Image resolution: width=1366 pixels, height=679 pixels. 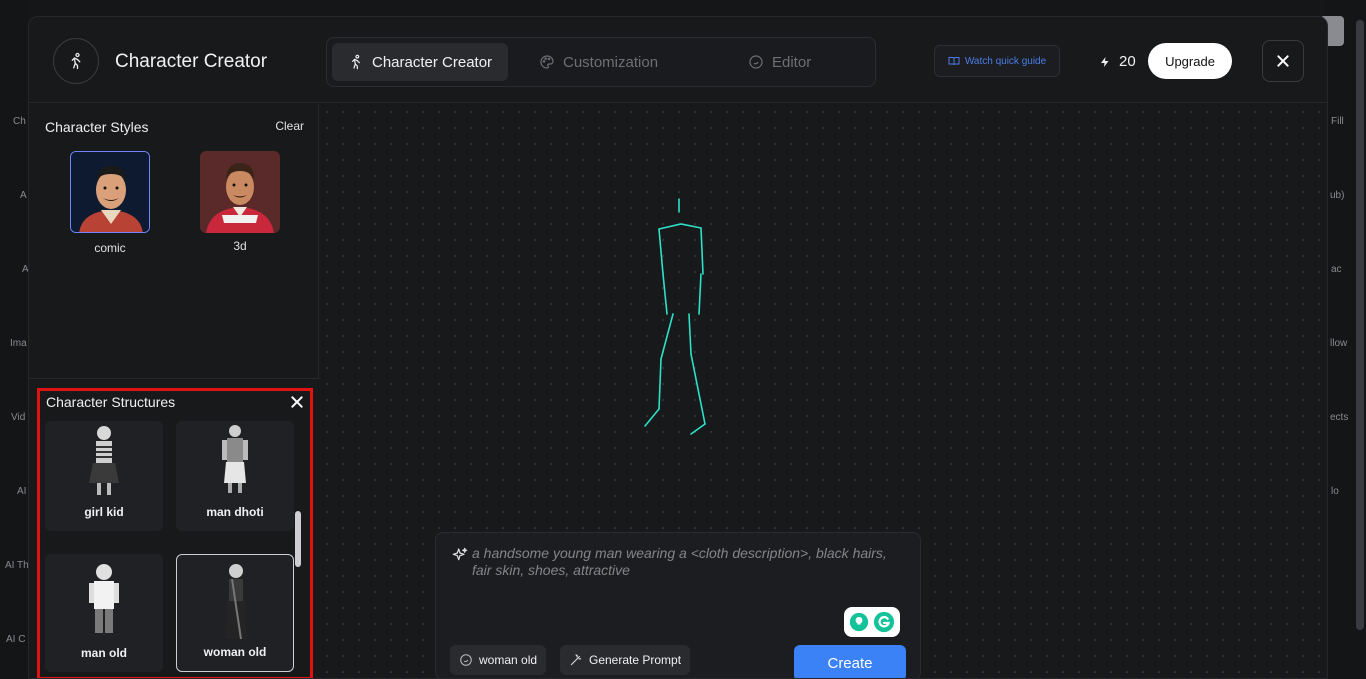 I want to click on style-card-3d, so click(x=240, y=192).